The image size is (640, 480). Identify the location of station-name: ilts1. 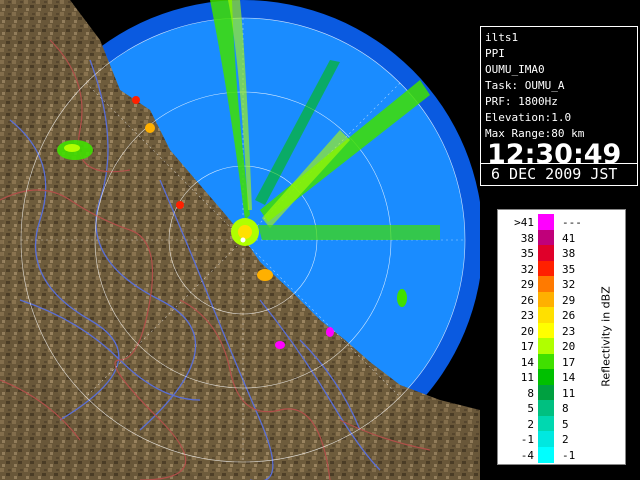
(502, 37).